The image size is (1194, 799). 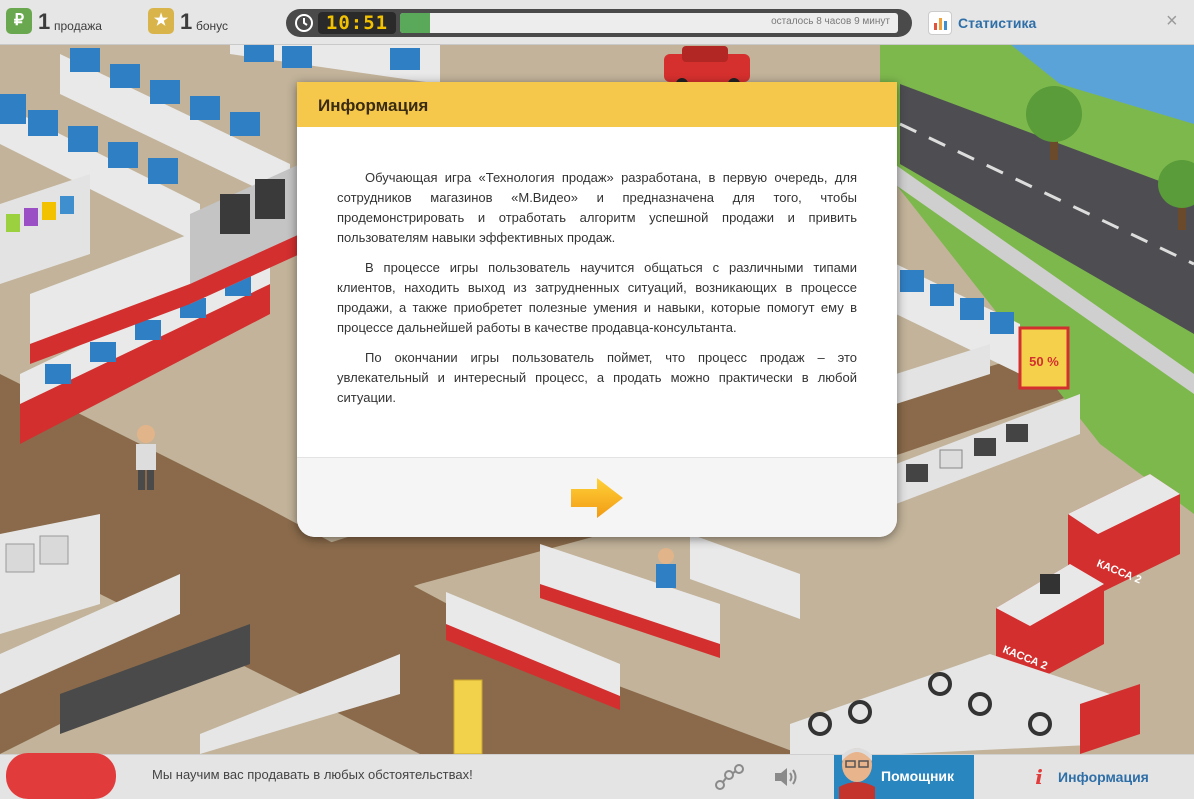 What do you see at coordinates (1103, 777) in the screenshot?
I see `info-label: Информация` at bounding box center [1103, 777].